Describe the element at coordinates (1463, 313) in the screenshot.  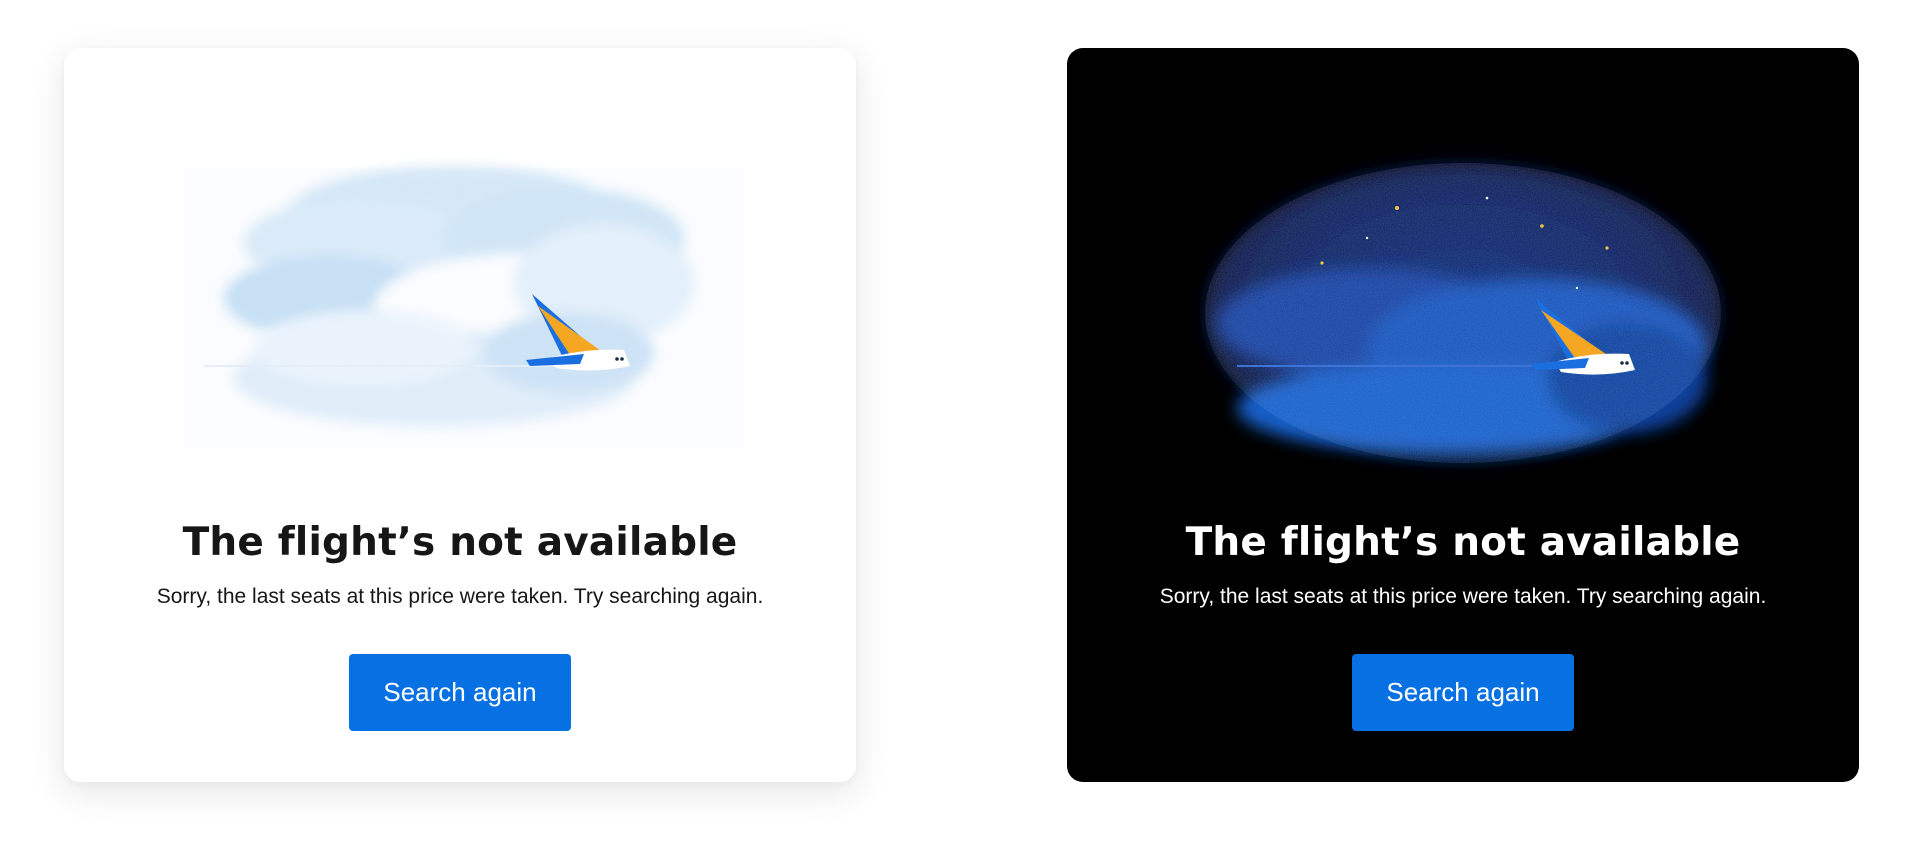
I see `plane-clouds-night-illustration` at that location.